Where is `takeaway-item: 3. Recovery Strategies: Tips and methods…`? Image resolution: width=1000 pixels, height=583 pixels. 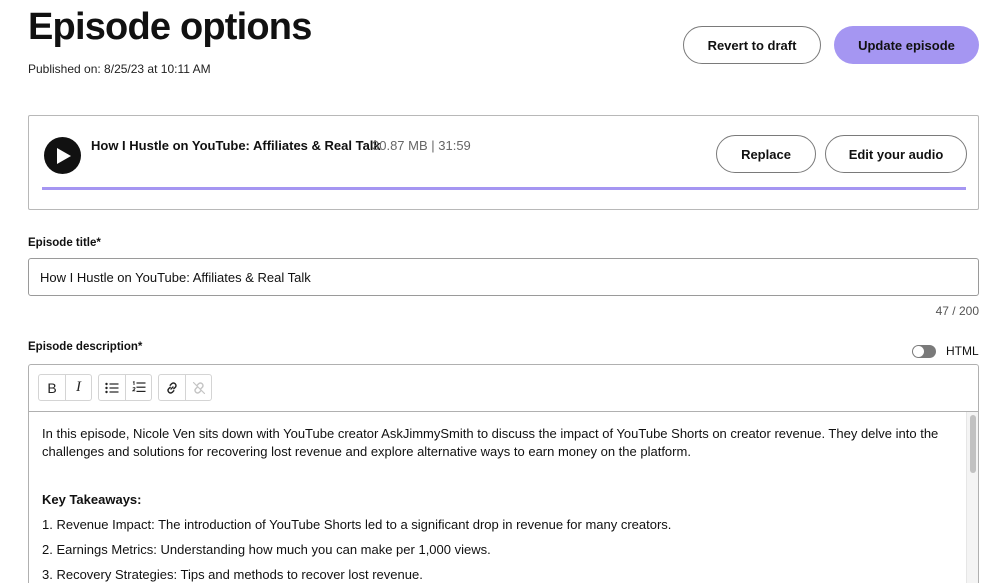 takeaway-item: 3. Recovery Strategies: Tips and methods… is located at coordinates (232, 574).